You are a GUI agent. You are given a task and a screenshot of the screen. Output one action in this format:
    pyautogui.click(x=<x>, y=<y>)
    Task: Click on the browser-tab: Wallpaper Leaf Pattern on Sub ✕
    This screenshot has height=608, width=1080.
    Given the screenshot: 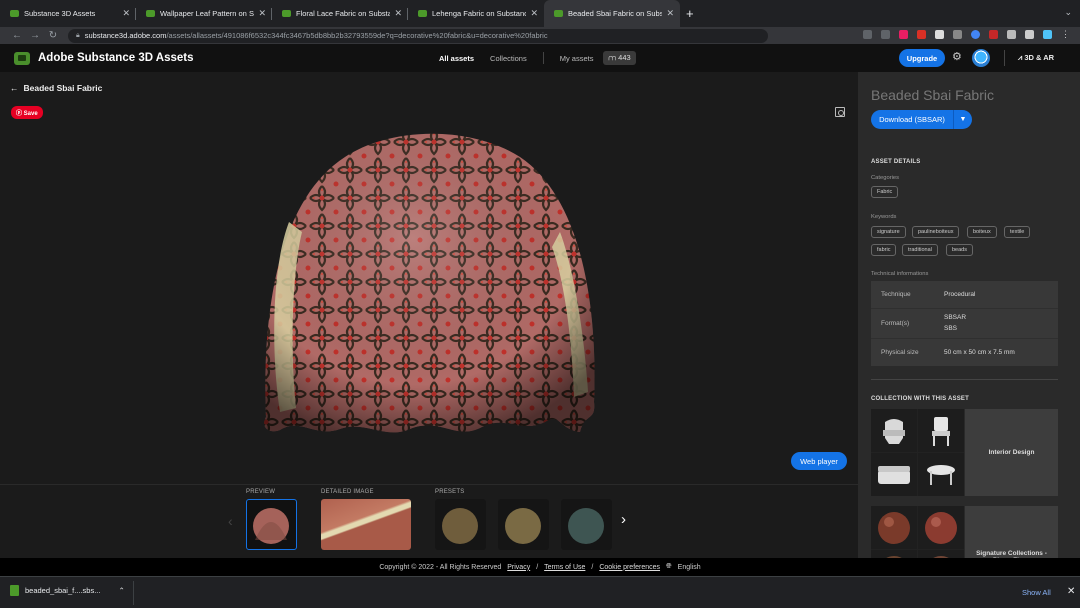 What is the action you would take?
    pyautogui.click(x=204, y=13)
    